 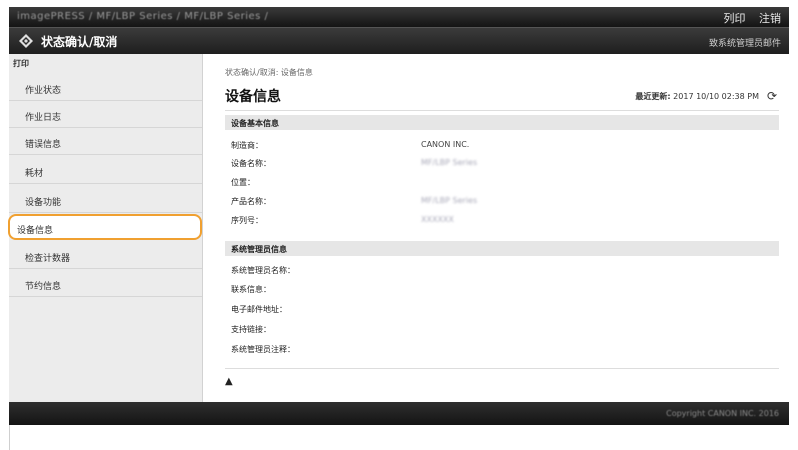 I want to click on mail-to-admin-link: 致系统管理员邮件, so click(x=745, y=42).